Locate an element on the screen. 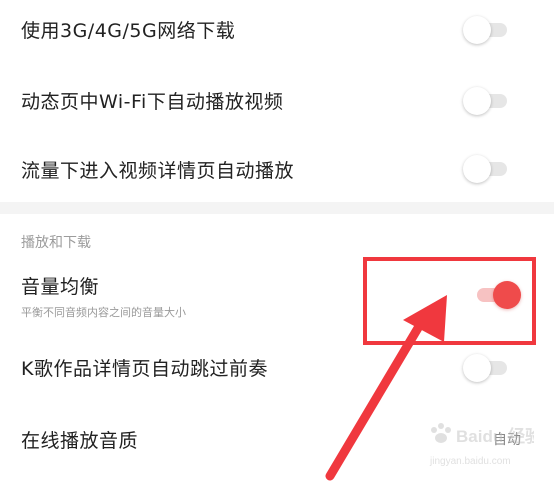 The image size is (554, 481). baidu-watermark-logo: Baidu 经验 jingyan.baidu.com is located at coordinates (483, 446).